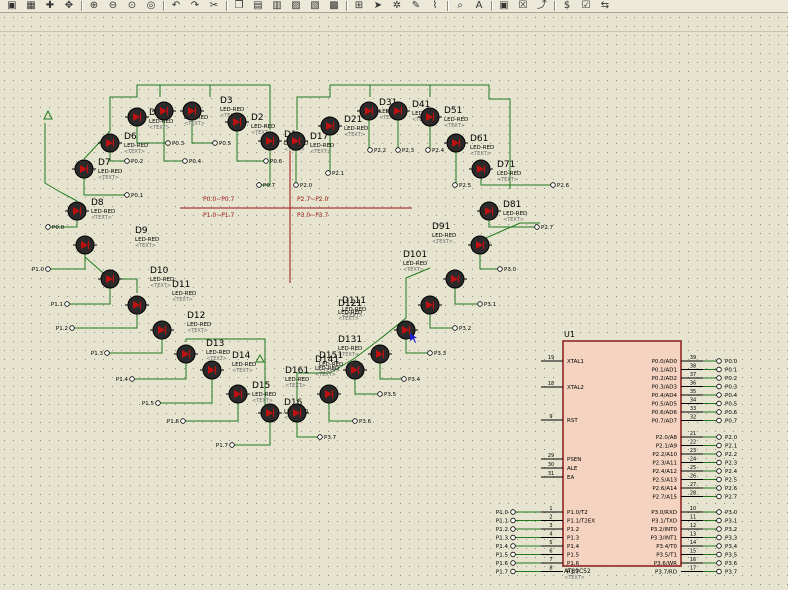 This screenshot has height=590, width=788. What do you see at coordinates (460, 5) in the screenshot?
I see `search-tag-icon: ⌕` at bounding box center [460, 5].